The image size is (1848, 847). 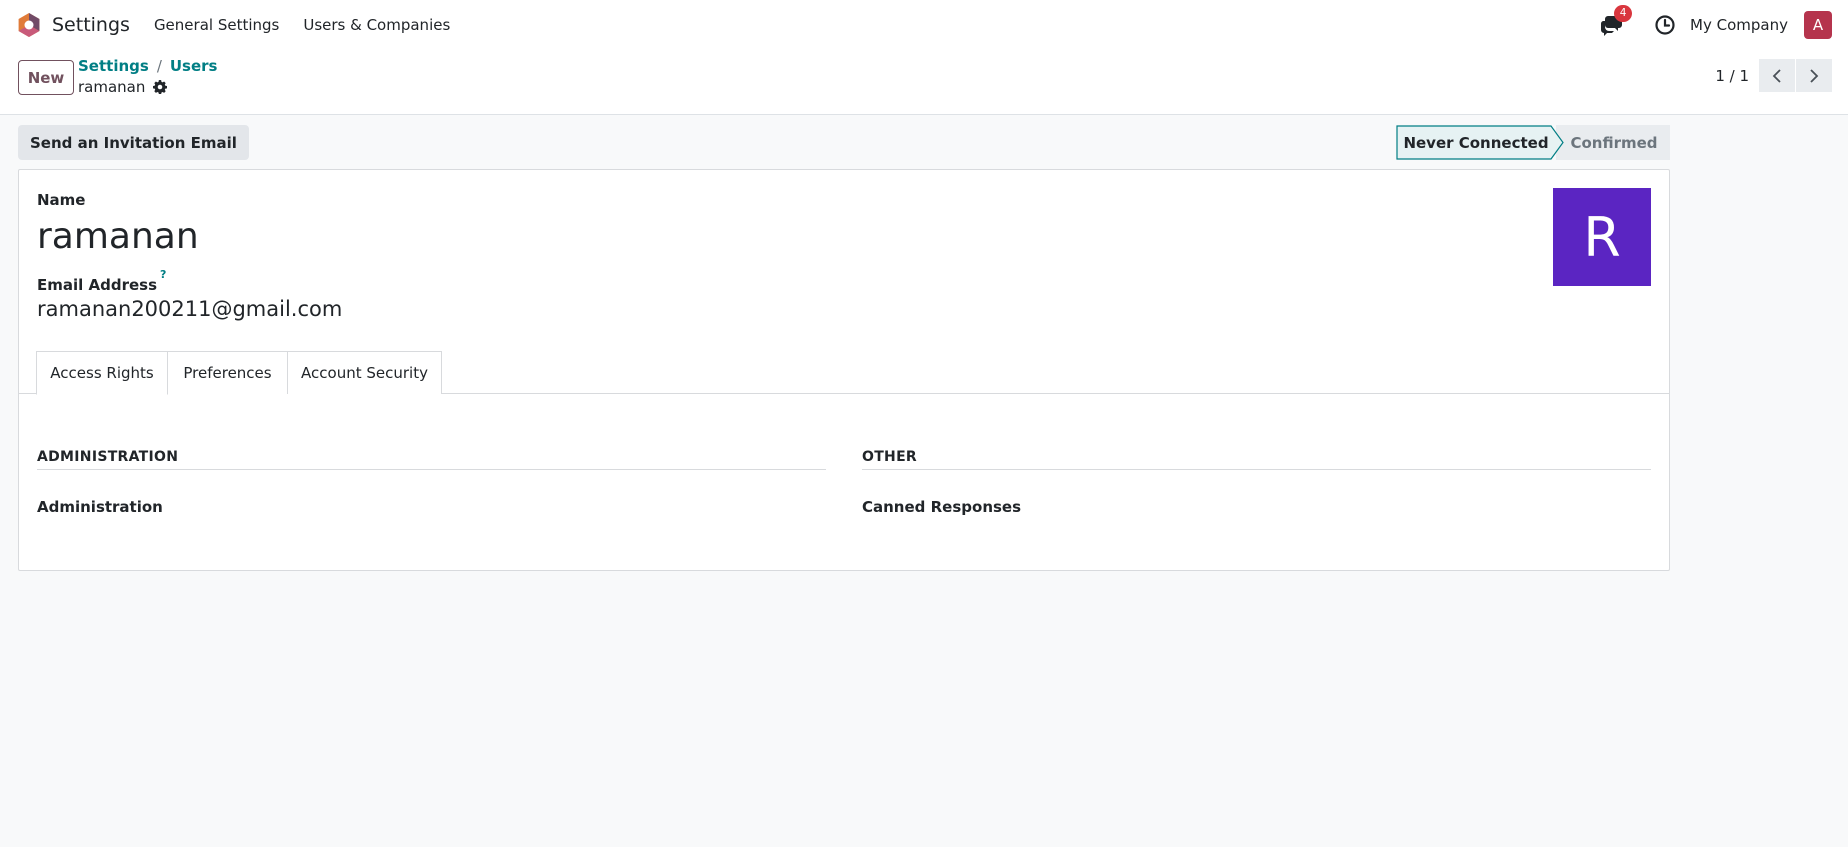 What do you see at coordinates (364, 372) in the screenshot?
I see `tab-account-security: Account Security` at bounding box center [364, 372].